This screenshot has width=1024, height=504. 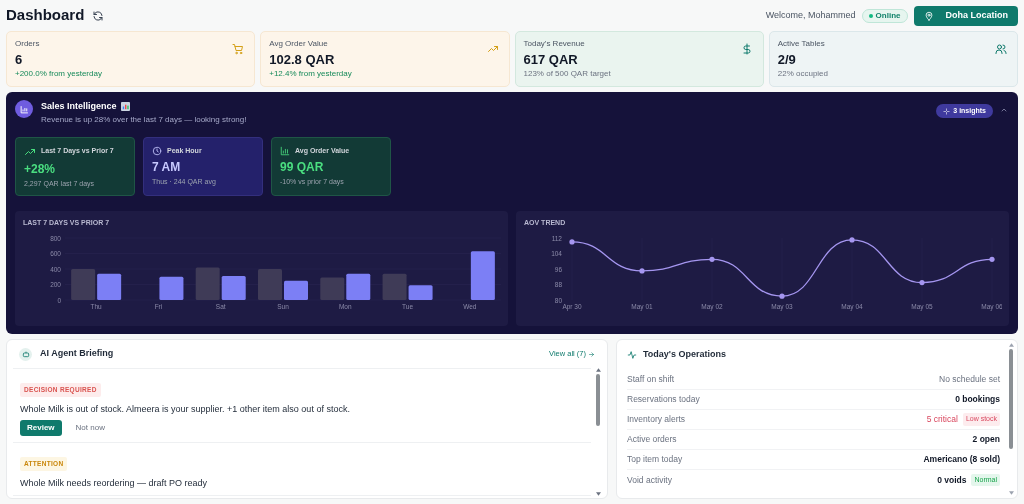 What do you see at coordinates (24, 109) in the screenshot?
I see `chart-avatar-icon` at bounding box center [24, 109].